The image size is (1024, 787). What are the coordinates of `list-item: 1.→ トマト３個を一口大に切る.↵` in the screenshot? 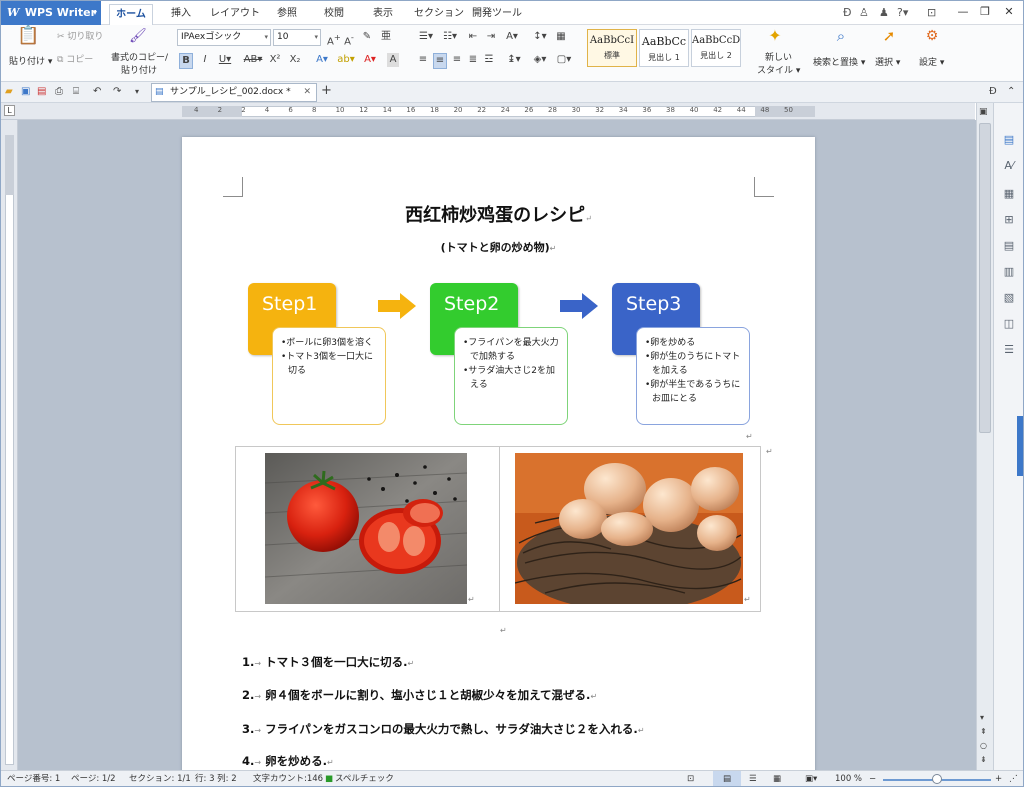 It's located at (328, 662).